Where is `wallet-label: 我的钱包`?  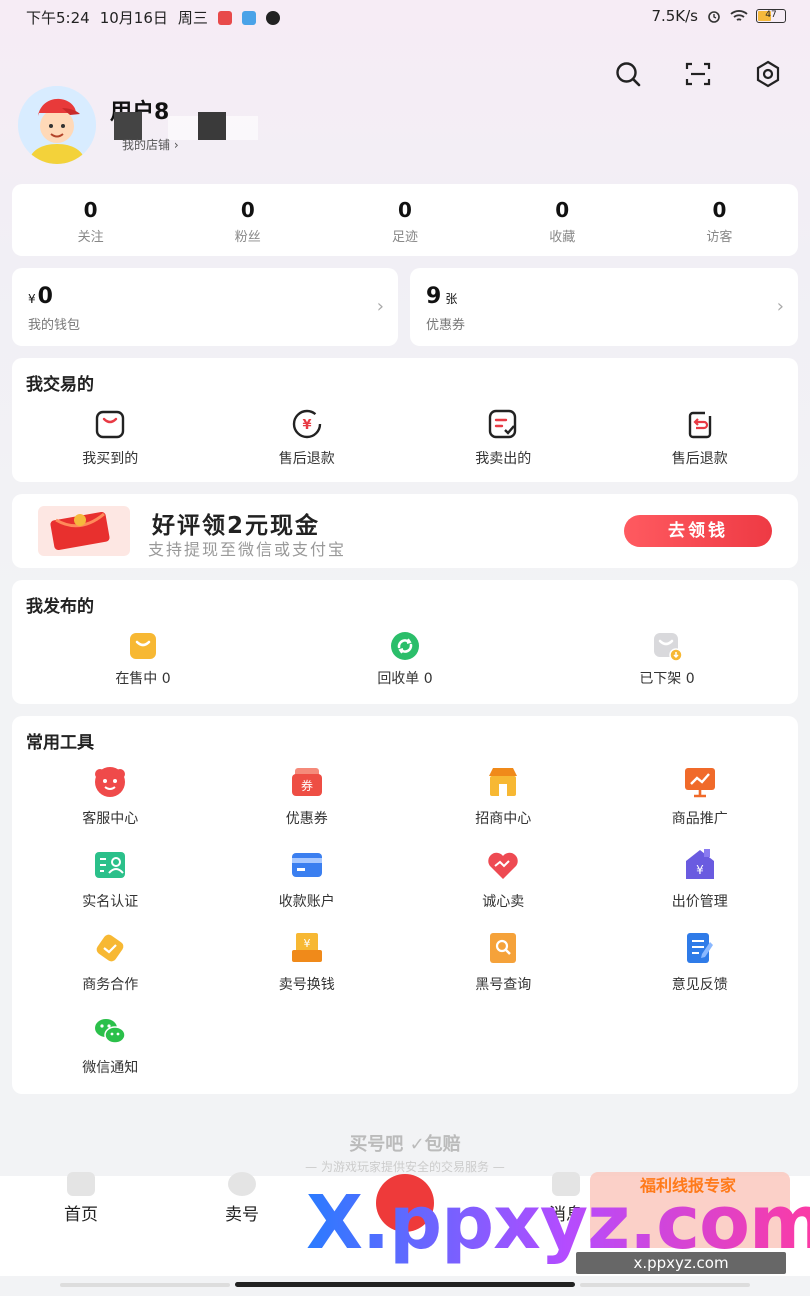 wallet-label: 我的钱包 is located at coordinates (54, 325).